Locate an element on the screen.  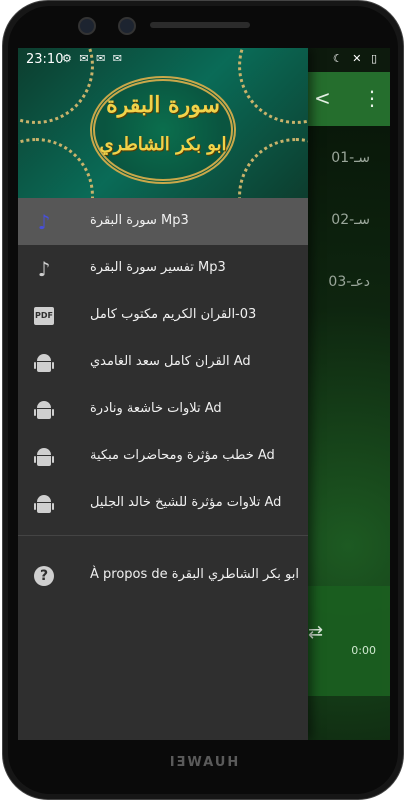
menu-item-quran-pdf: PDF 03-القران الكريم مكتوب كامل is located at coordinates (163, 315).